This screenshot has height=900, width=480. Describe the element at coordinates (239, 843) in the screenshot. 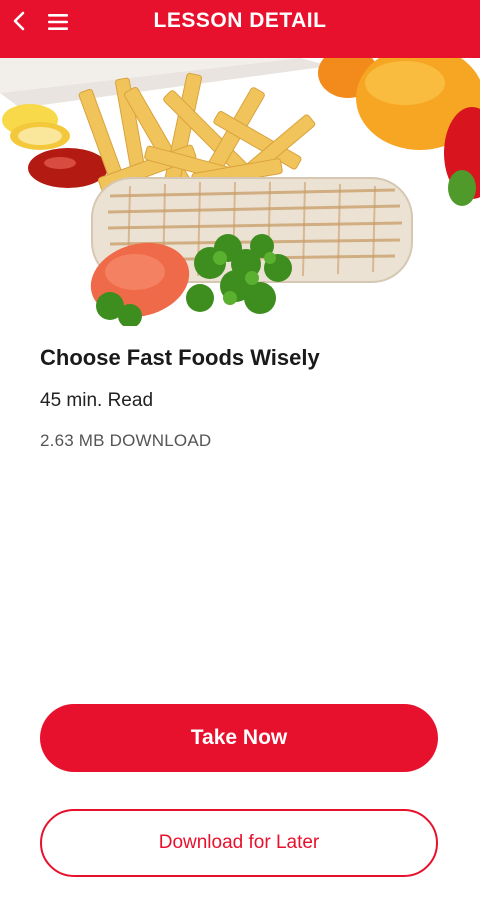

I see `download-for-later-button: Download for Later` at that location.